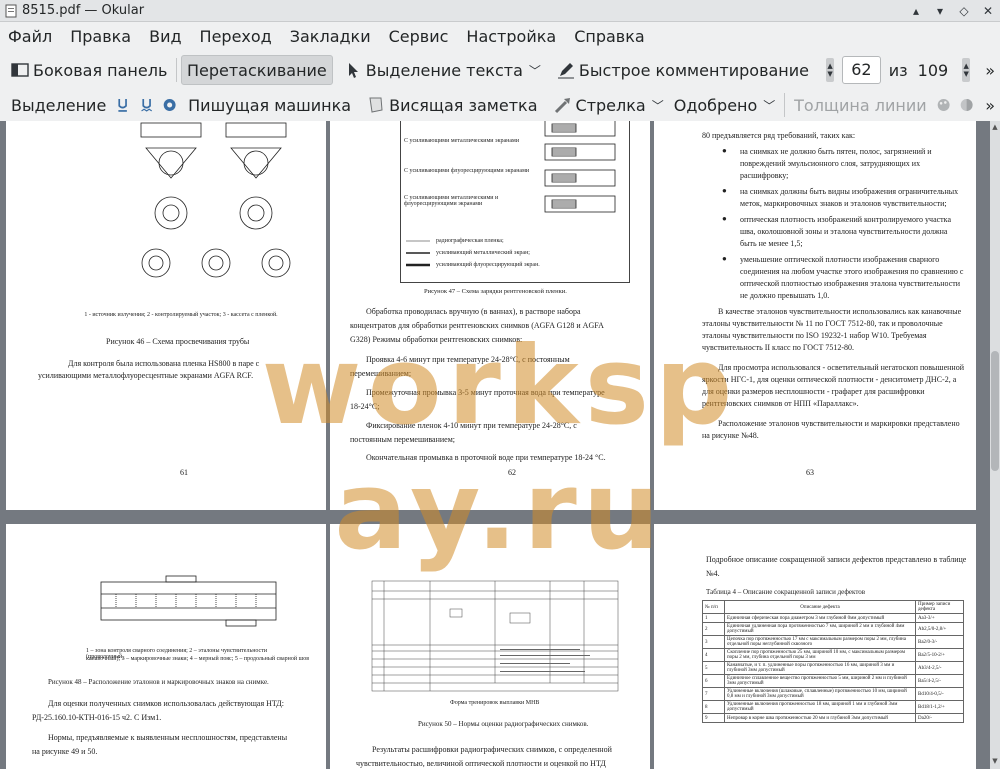 This screenshot has height=769, width=1000. I want to click on text-select-button: Выделение текста ﹀, so click(442, 70).